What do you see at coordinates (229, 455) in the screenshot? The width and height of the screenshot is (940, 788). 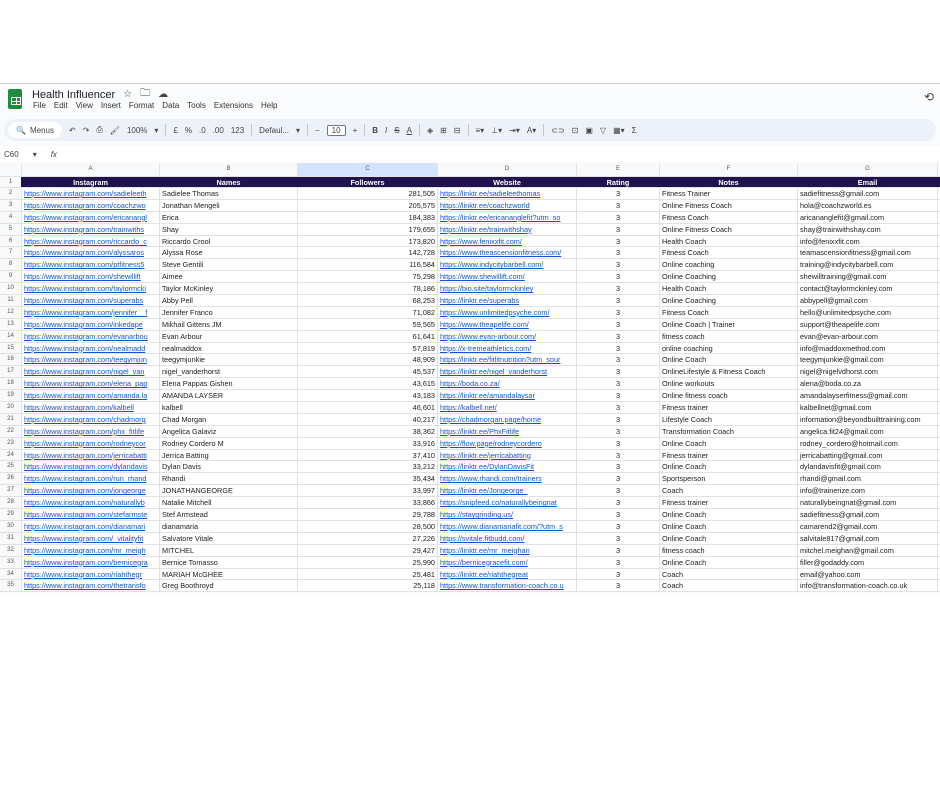 I see `cell-name: Jerrica Batting` at bounding box center [229, 455].